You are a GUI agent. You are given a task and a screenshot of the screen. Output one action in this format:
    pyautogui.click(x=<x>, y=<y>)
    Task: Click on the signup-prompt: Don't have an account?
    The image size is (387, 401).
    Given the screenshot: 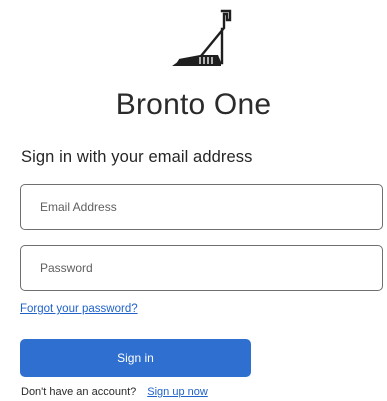 What is the action you would take?
    pyautogui.click(x=79, y=392)
    